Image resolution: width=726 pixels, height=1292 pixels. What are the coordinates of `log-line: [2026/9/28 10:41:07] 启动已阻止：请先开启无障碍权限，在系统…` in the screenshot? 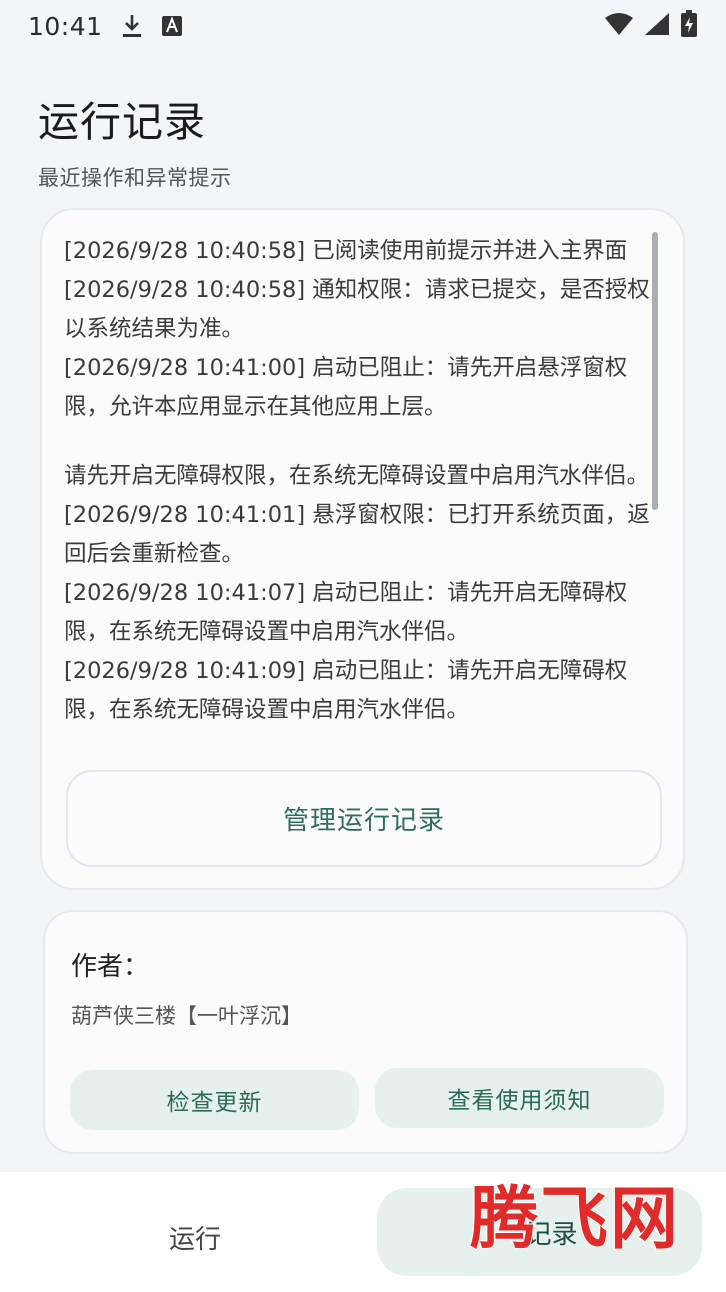 It's located at (346, 612).